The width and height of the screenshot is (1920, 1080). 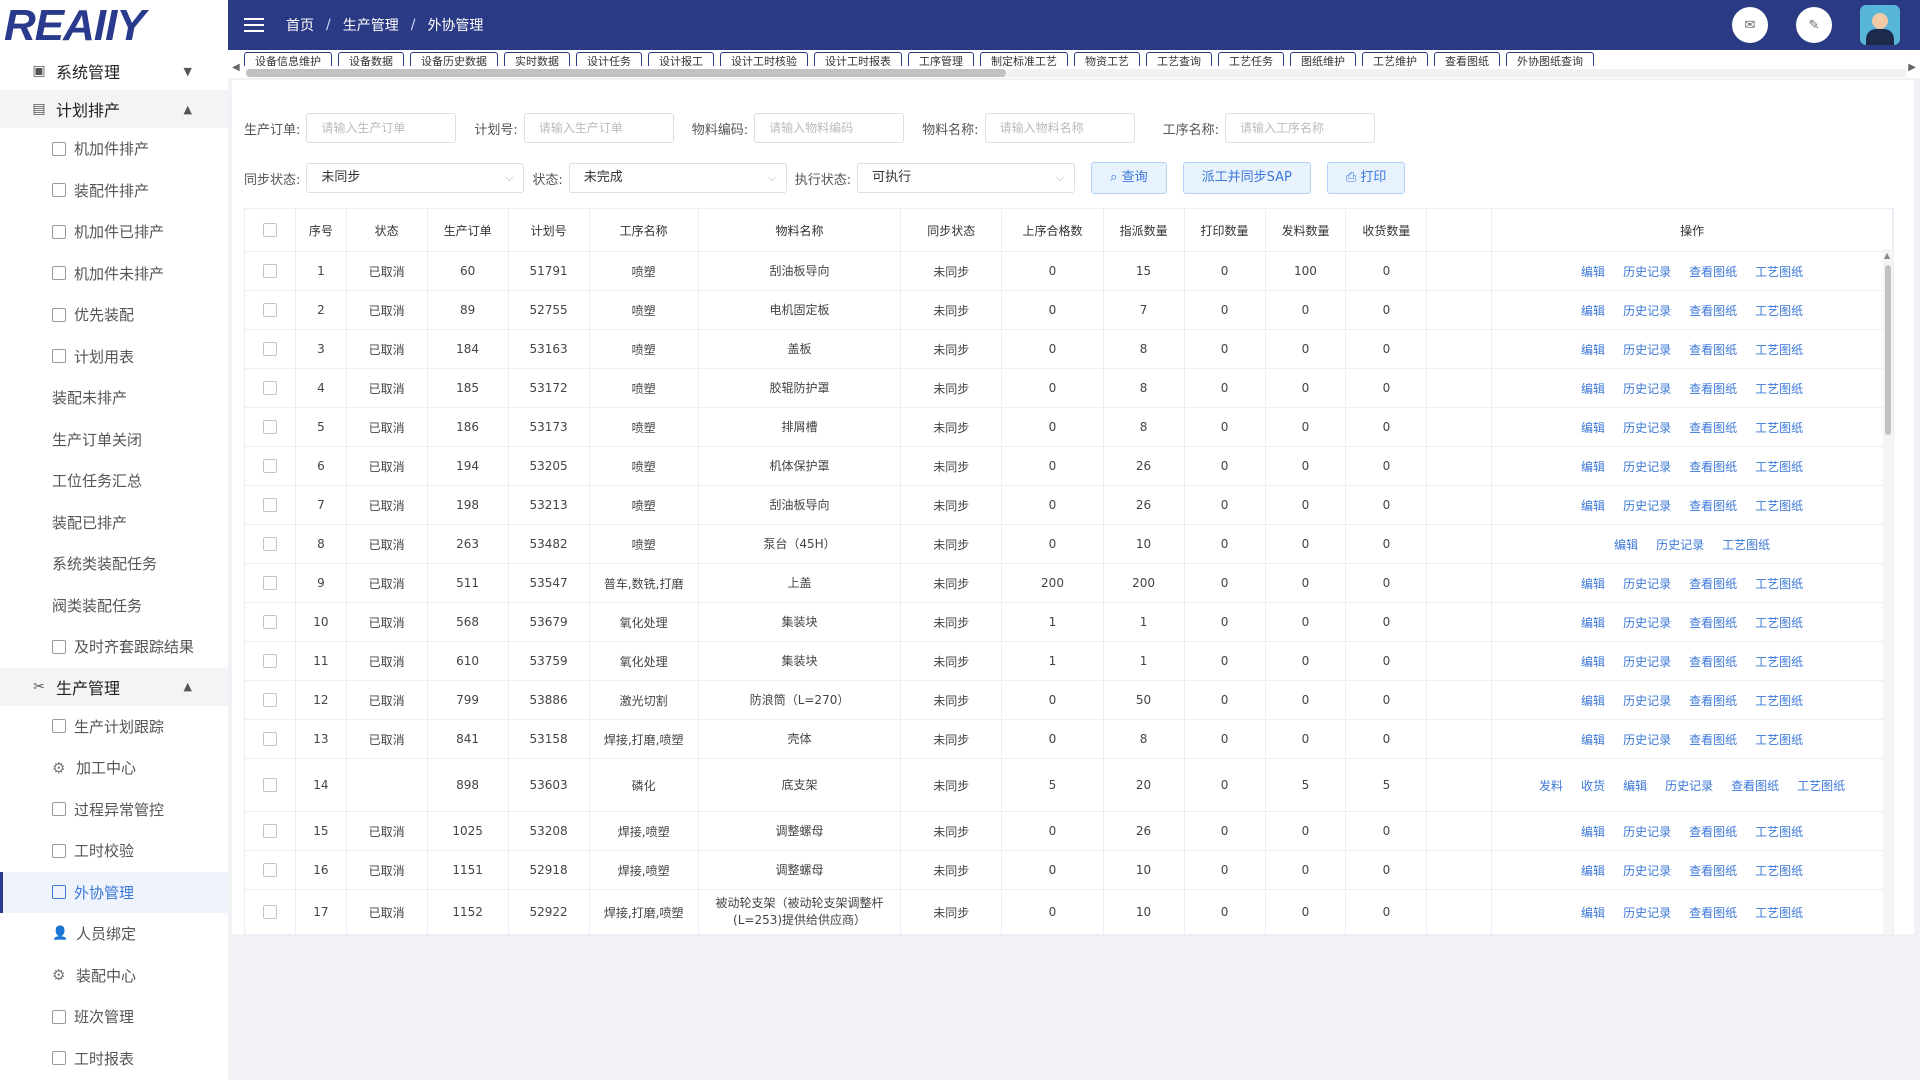 What do you see at coordinates (114, 109) in the screenshot?
I see `sidebar-group: ▤ 计划排产 ▲` at bounding box center [114, 109].